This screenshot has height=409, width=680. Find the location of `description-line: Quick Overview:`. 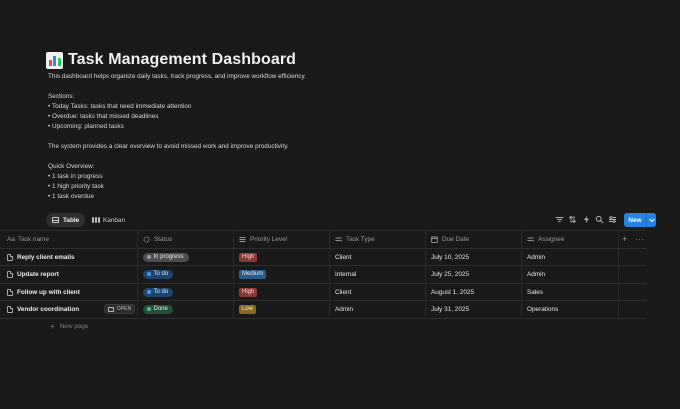

description-line: Quick Overview: is located at coordinates (71, 166).